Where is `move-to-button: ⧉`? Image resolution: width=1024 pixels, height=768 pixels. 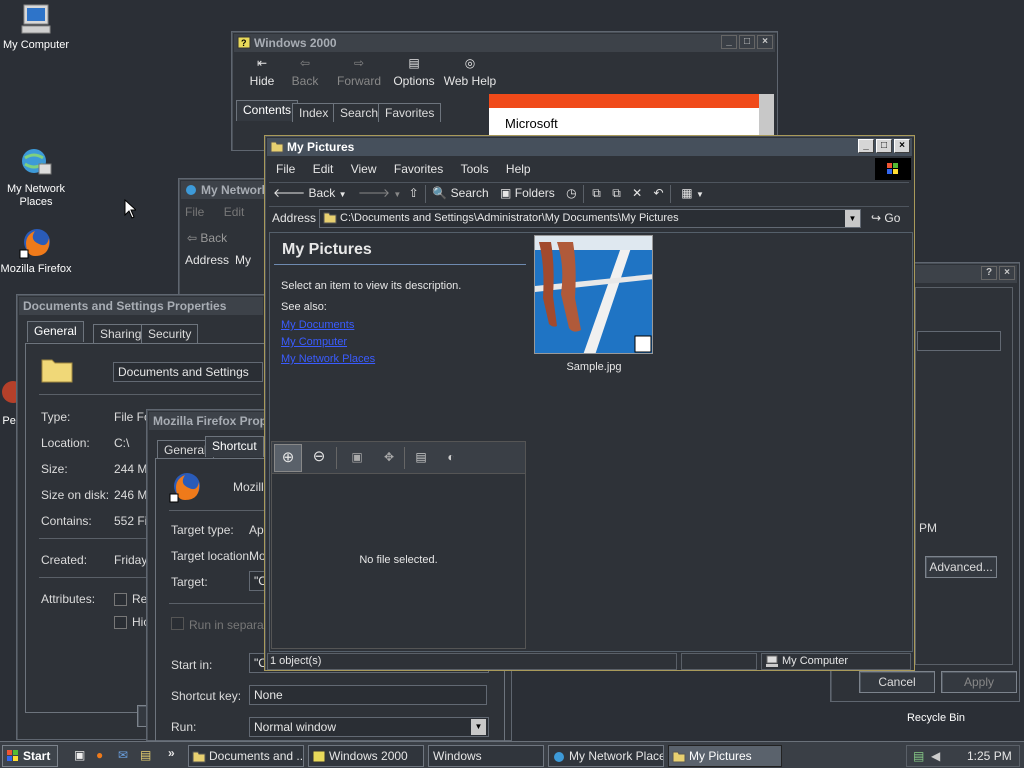 move-to-button: ⧉ is located at coordinates (596, 193).